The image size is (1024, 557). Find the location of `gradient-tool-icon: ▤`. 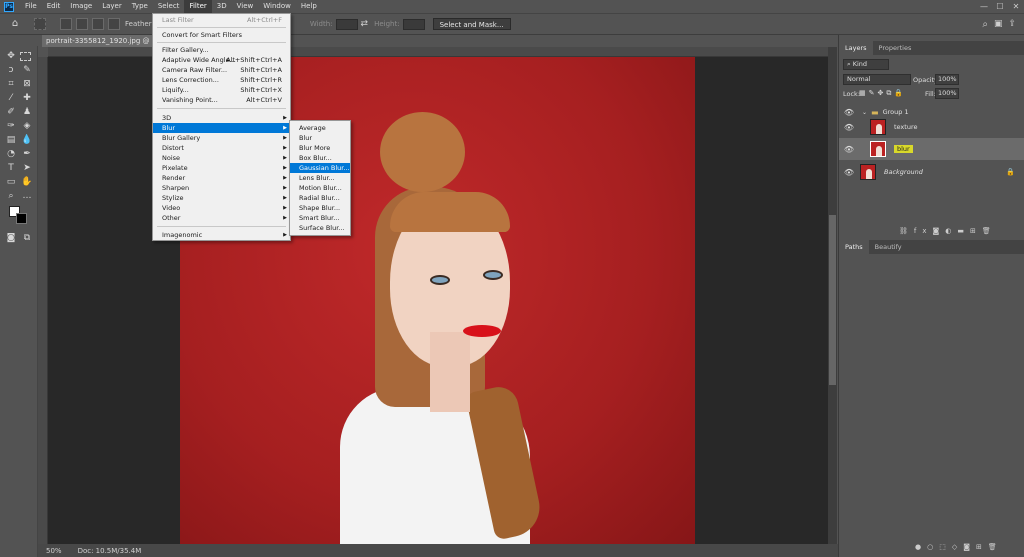

gradient-tool-icon: ▤ is located at coordinates (11, 140).